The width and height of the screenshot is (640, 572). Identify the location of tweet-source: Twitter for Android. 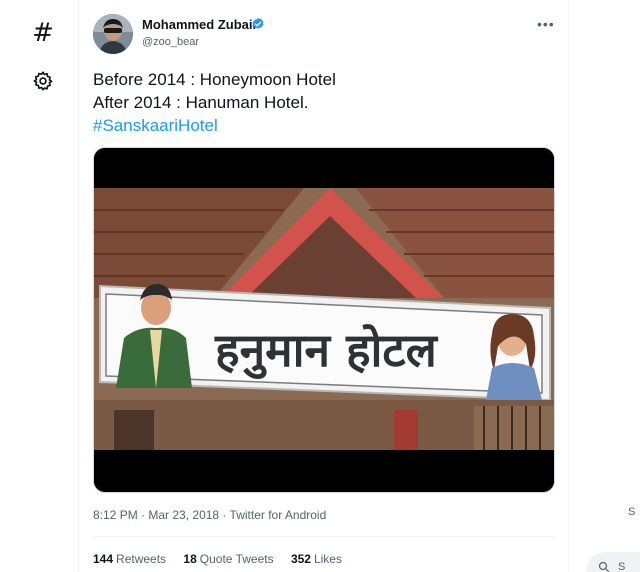
(278, 515).